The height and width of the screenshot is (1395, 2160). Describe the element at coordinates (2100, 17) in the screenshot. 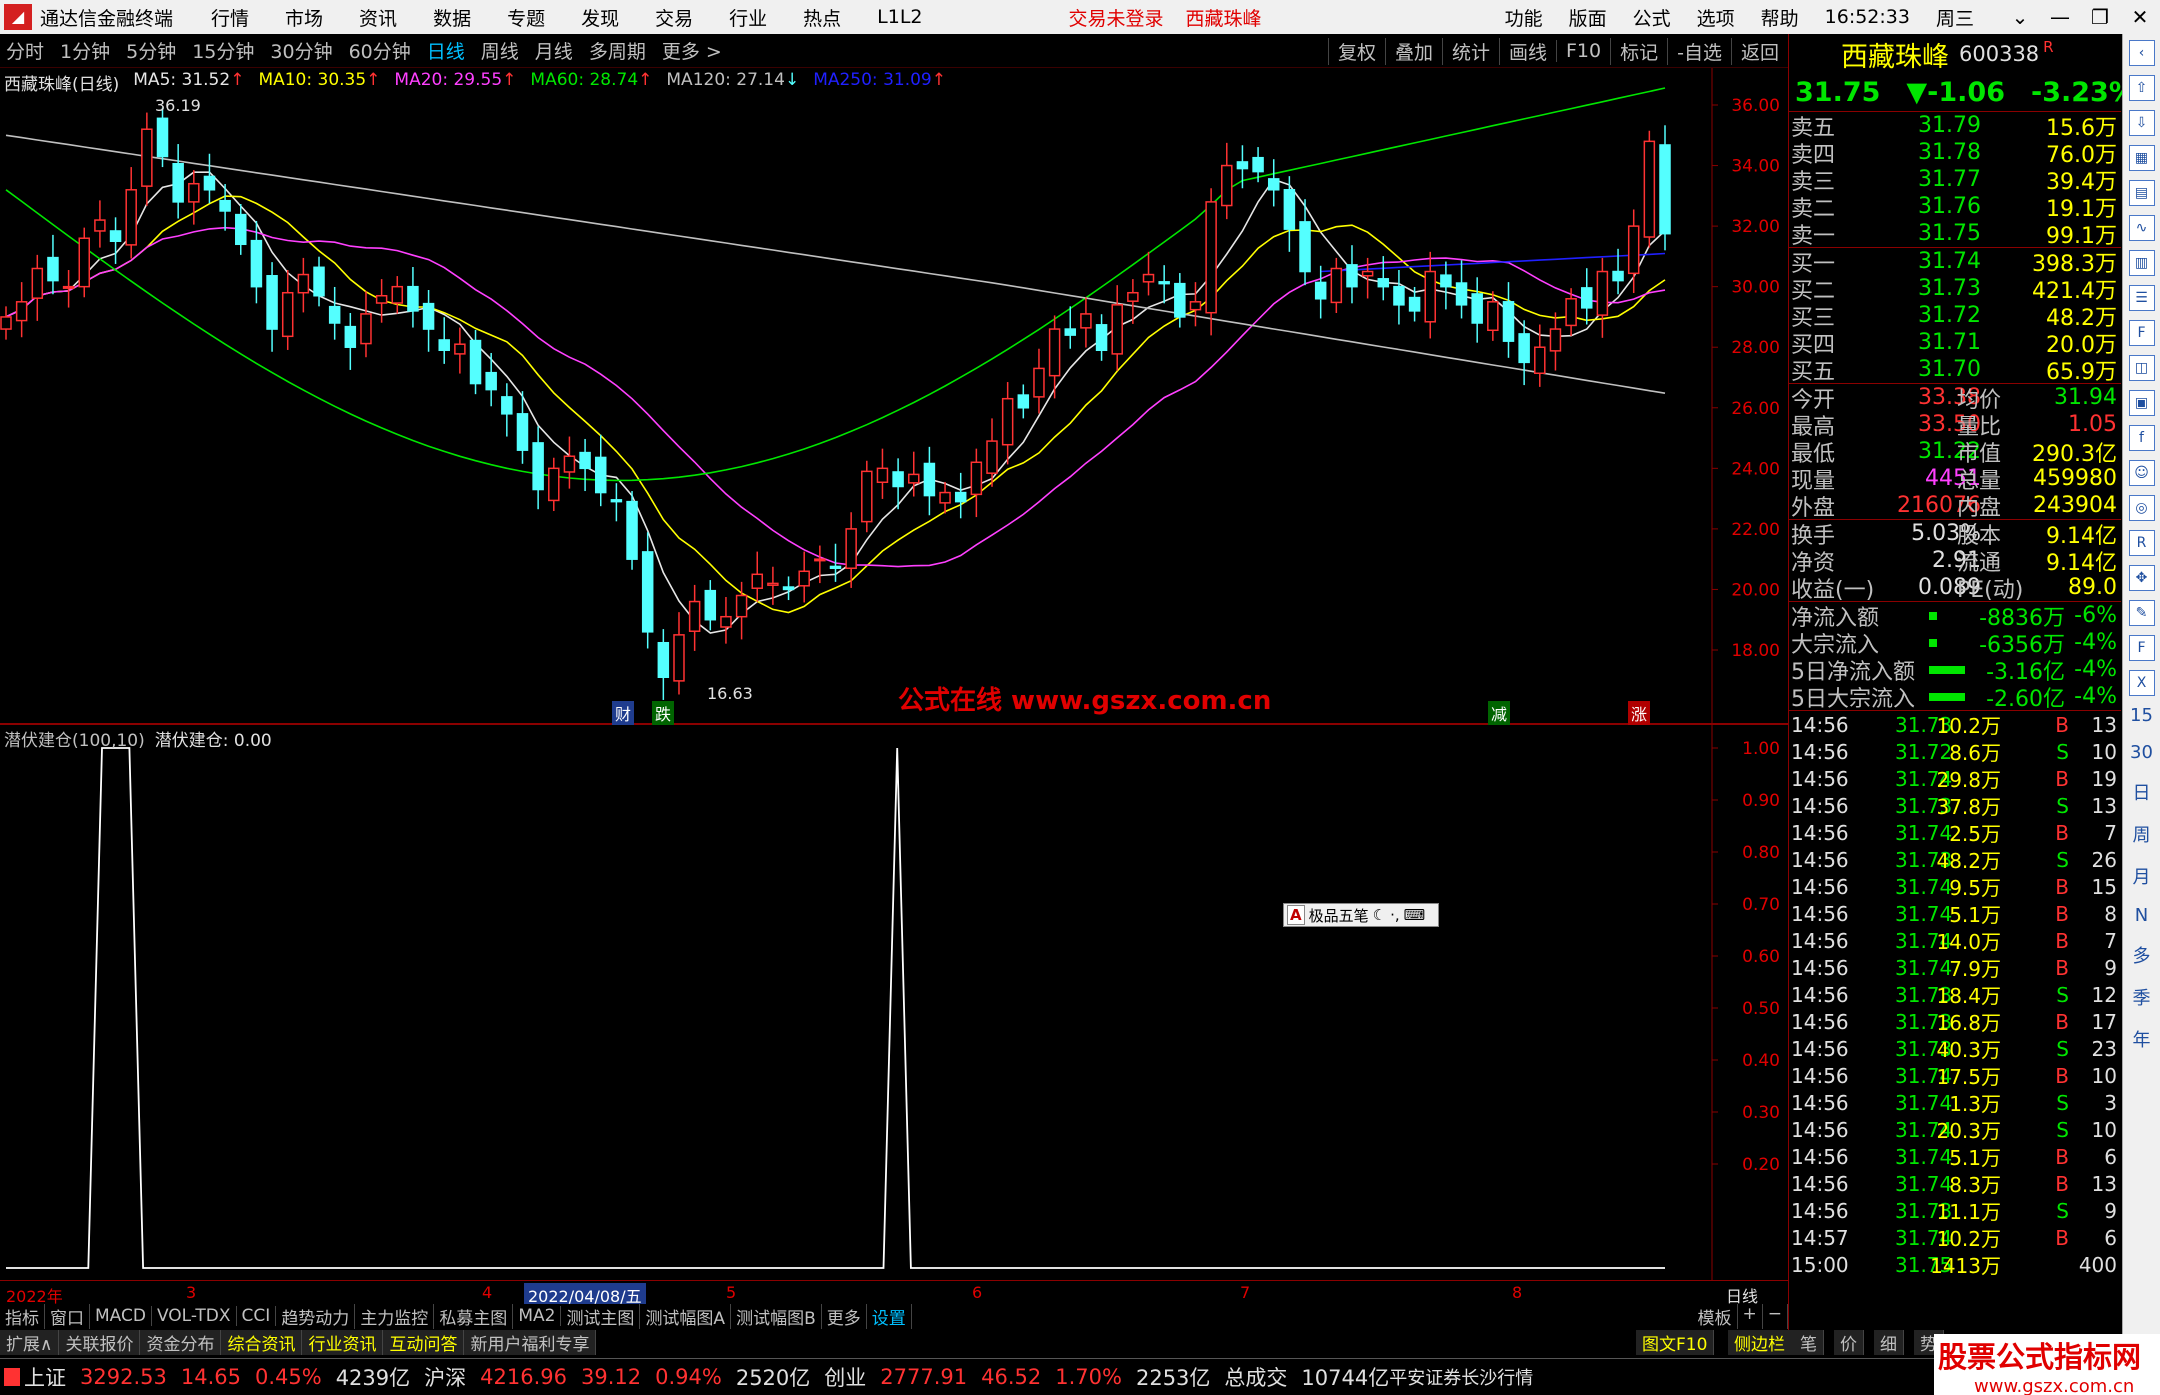

I see `restore-icon: ❐` at that location.